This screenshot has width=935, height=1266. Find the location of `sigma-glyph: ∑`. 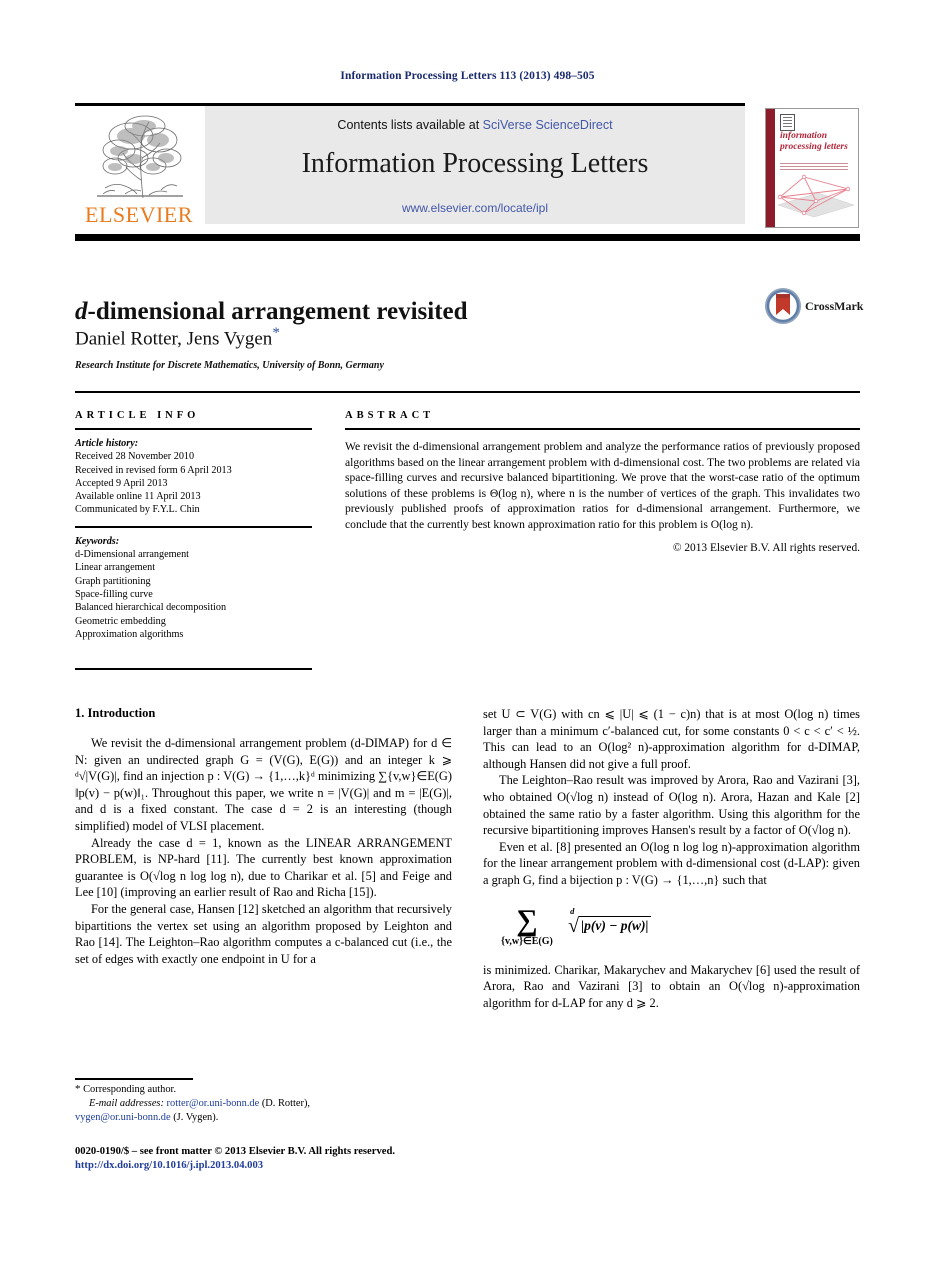

sigma-glyph: ∑ is located at coordinates (527, 920).